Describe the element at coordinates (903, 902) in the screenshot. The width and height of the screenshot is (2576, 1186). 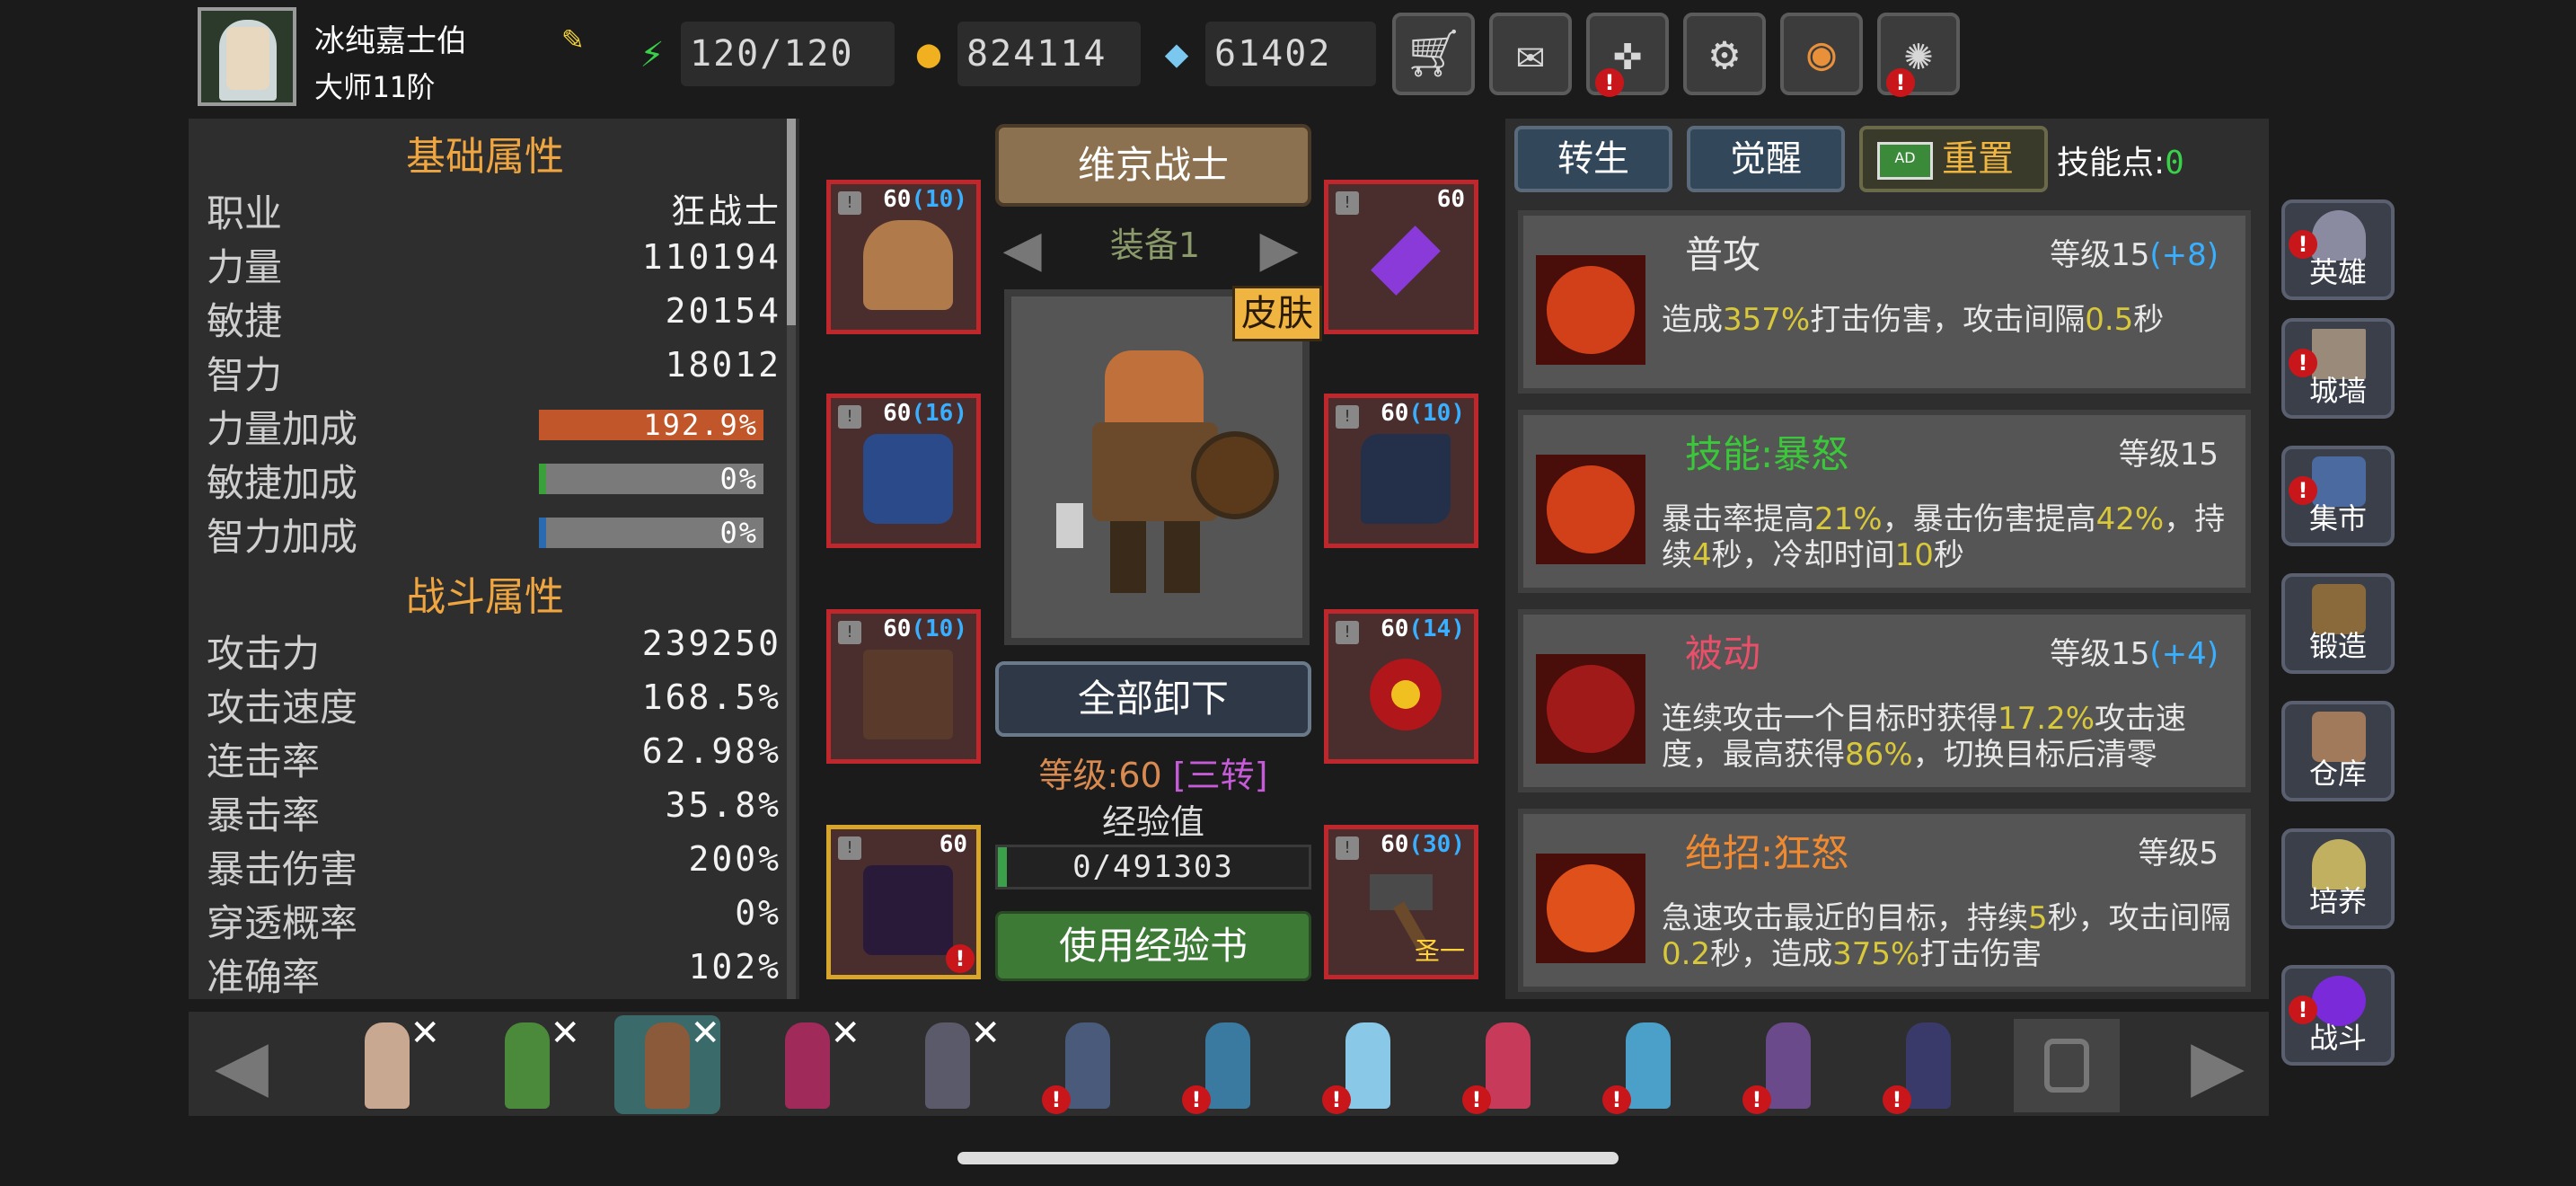
I see `equip-slot-boots: ! 60 !` at that location.